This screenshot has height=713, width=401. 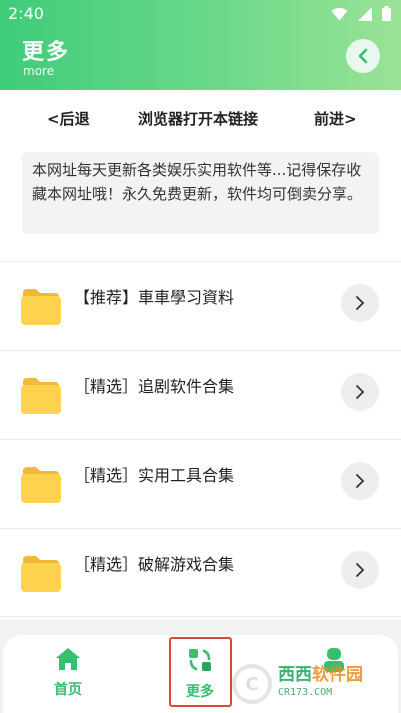 I want to click on watermark-logo: C, so click(x=252, y=684).